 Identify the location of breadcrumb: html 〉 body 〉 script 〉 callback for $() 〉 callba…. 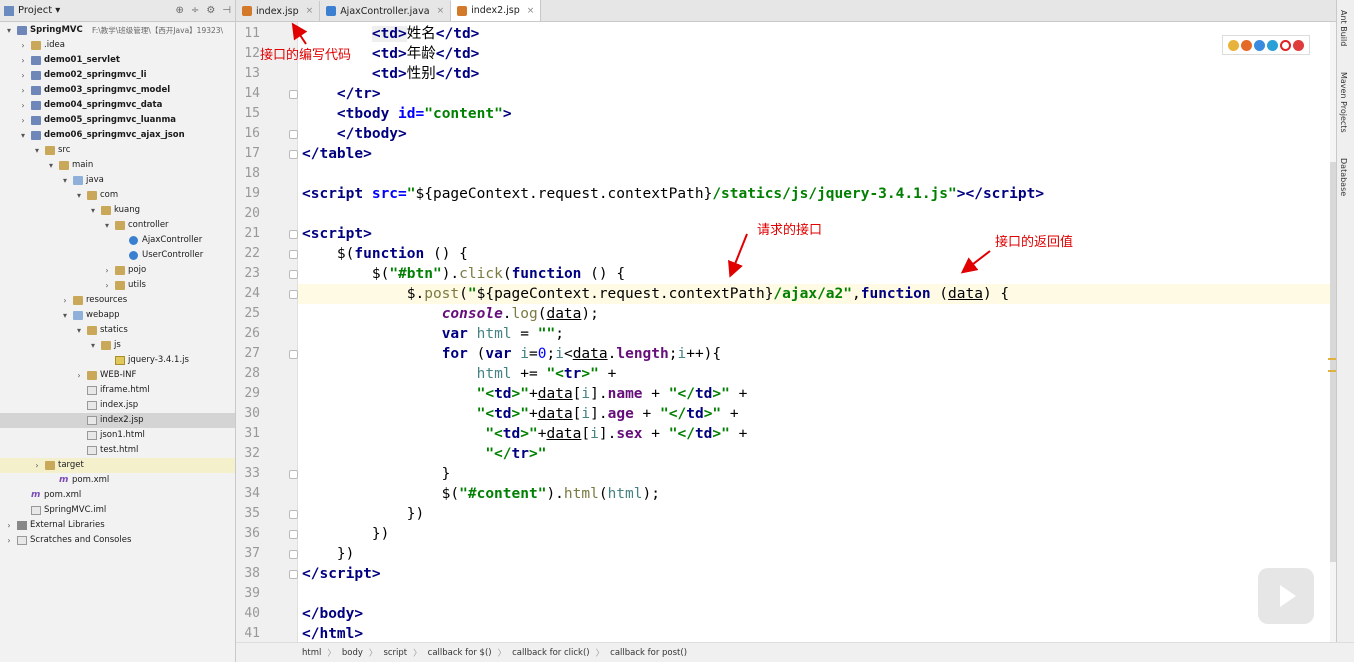
(795, 652).